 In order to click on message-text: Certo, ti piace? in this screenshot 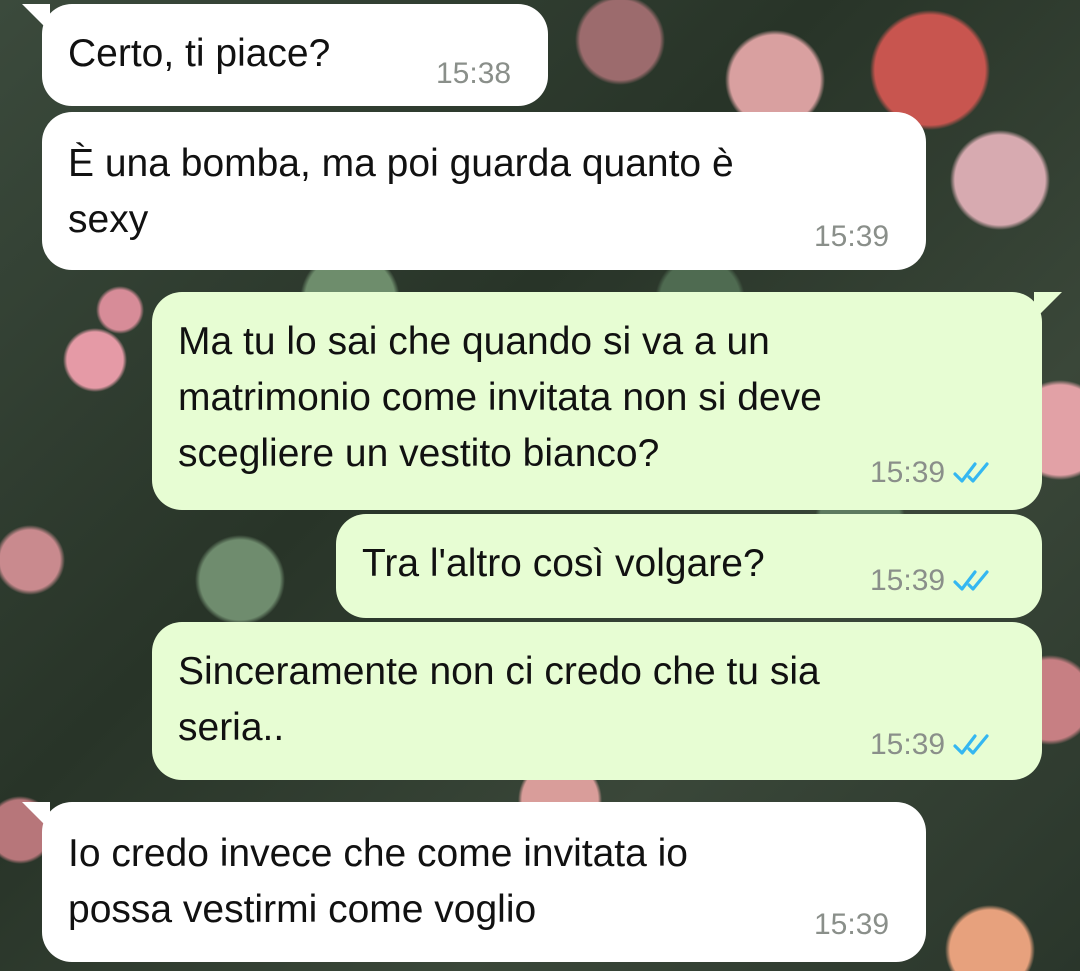, I will do `click(199, 53)`.